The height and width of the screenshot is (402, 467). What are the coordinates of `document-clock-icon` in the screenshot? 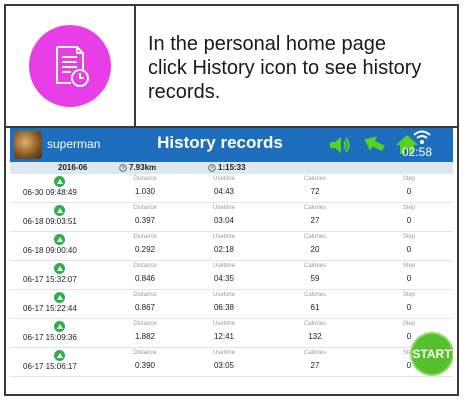 It's located at (72, 66).